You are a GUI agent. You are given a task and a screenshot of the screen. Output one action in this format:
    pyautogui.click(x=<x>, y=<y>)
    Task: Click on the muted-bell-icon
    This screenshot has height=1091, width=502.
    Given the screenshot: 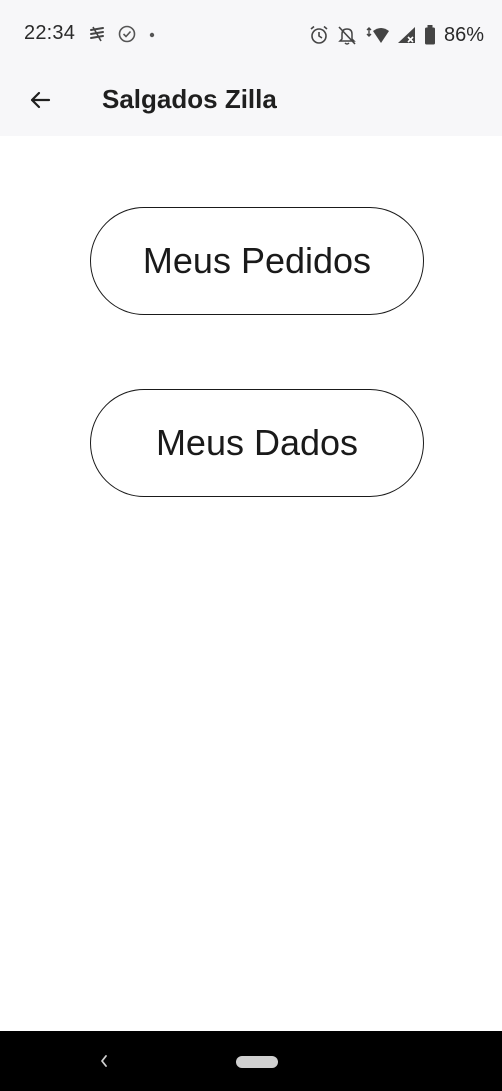 What is the action you would take?
    pyautogui.click(x=347, y=35)
    